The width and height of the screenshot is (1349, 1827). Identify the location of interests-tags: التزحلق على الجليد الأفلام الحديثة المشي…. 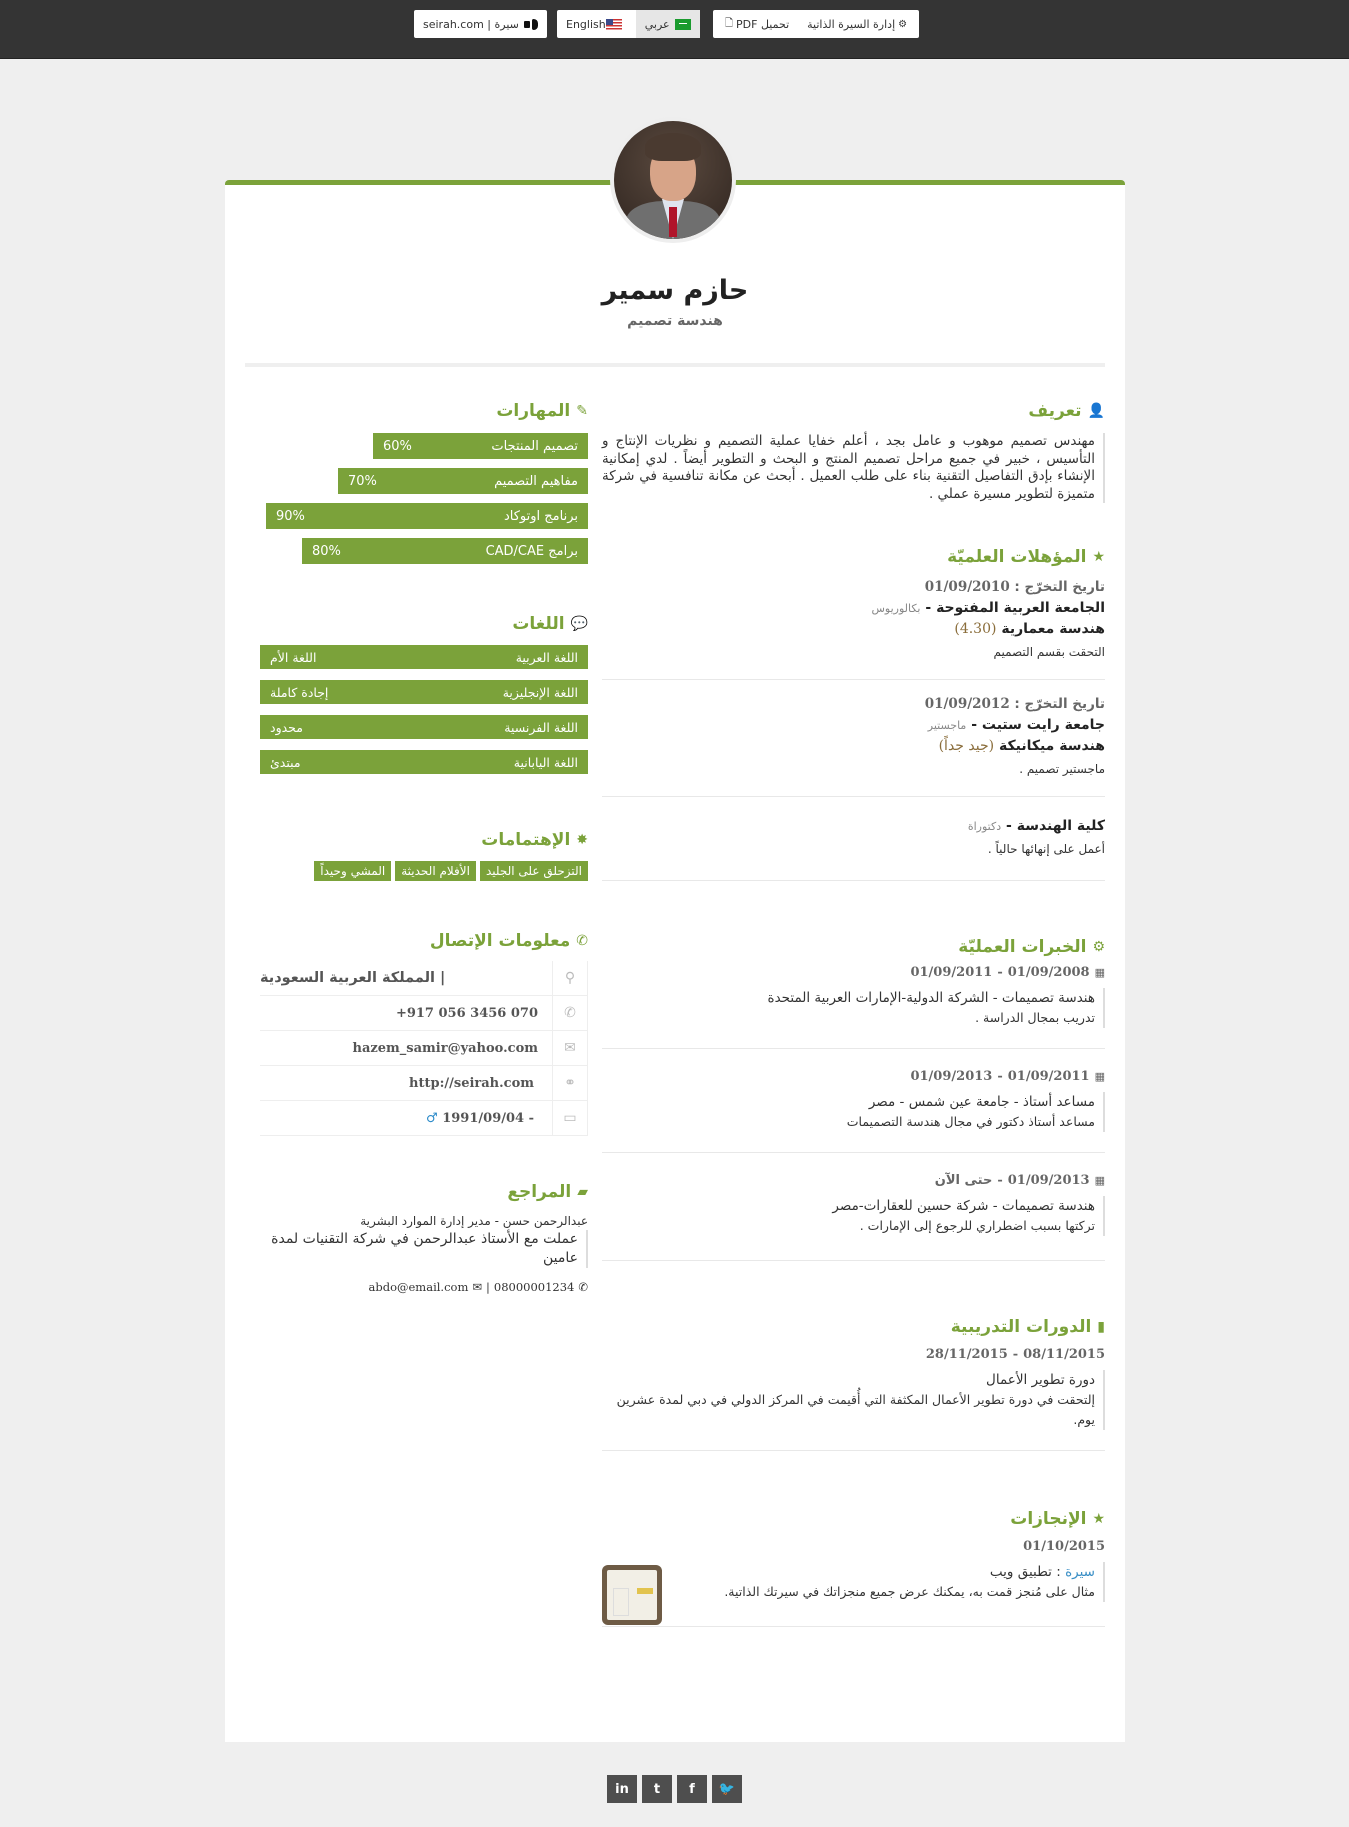
(424, 871).